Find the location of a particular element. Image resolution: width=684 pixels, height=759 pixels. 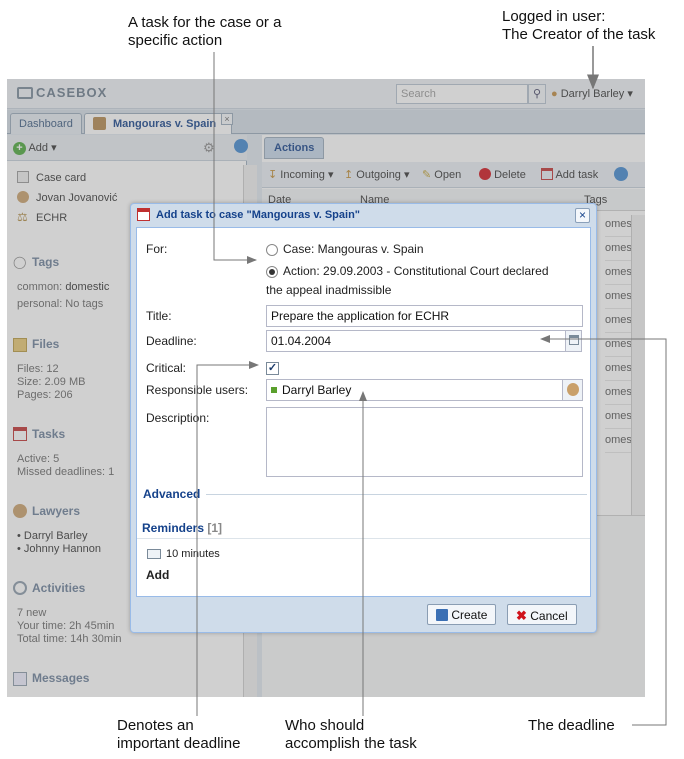

annotation-line: The deadline is located at coordinates (571, 725).